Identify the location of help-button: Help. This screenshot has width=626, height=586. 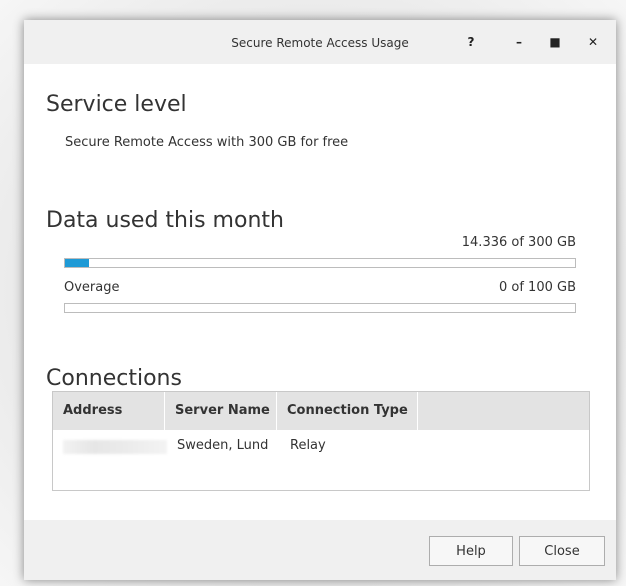
(471, 551).